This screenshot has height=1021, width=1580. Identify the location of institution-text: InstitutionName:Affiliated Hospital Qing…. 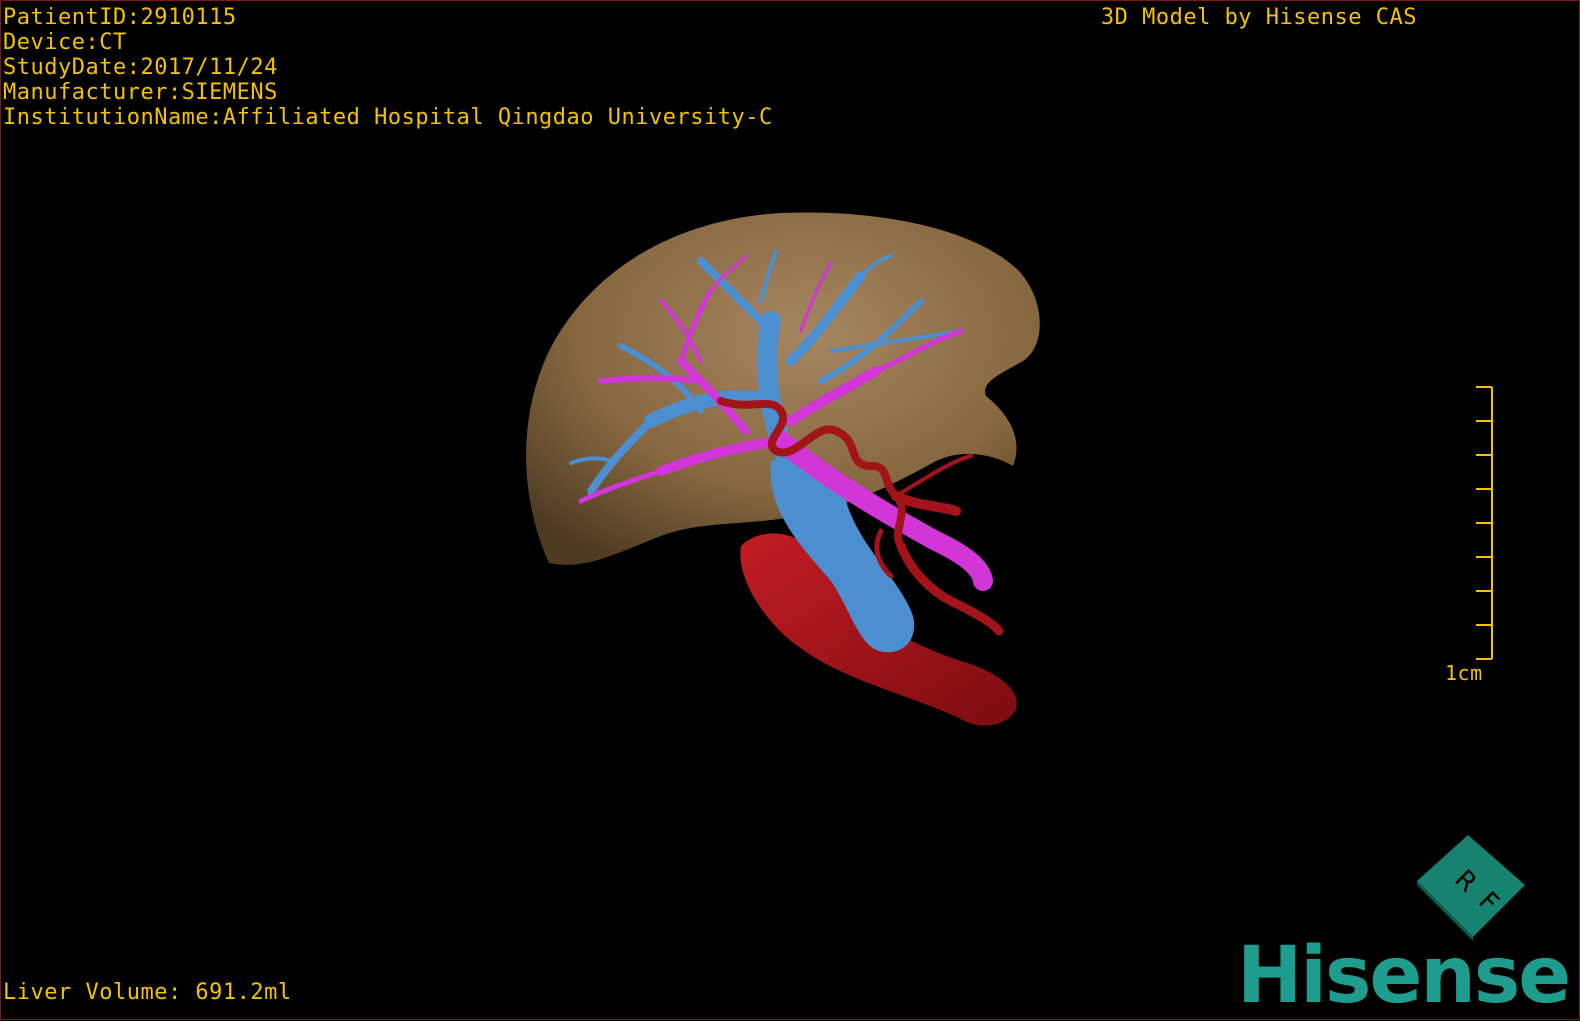
(388, 117).